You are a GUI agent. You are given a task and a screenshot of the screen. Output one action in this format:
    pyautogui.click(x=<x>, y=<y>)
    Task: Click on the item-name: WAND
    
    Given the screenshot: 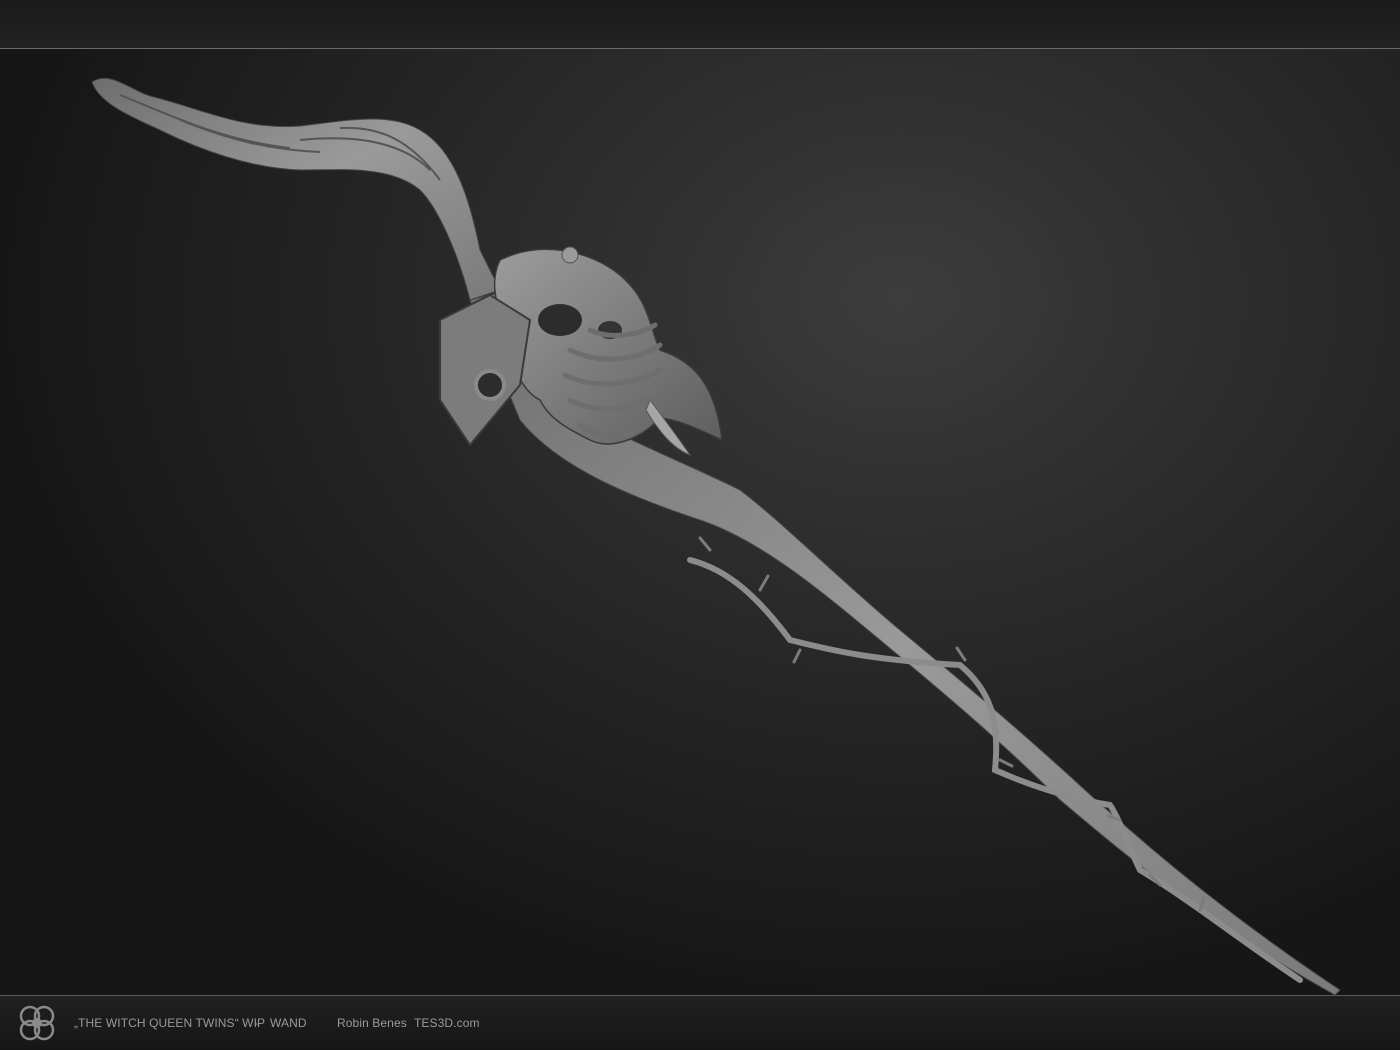 What is the action you would take?
    pyautogui.click(x=288, y=1023)
    